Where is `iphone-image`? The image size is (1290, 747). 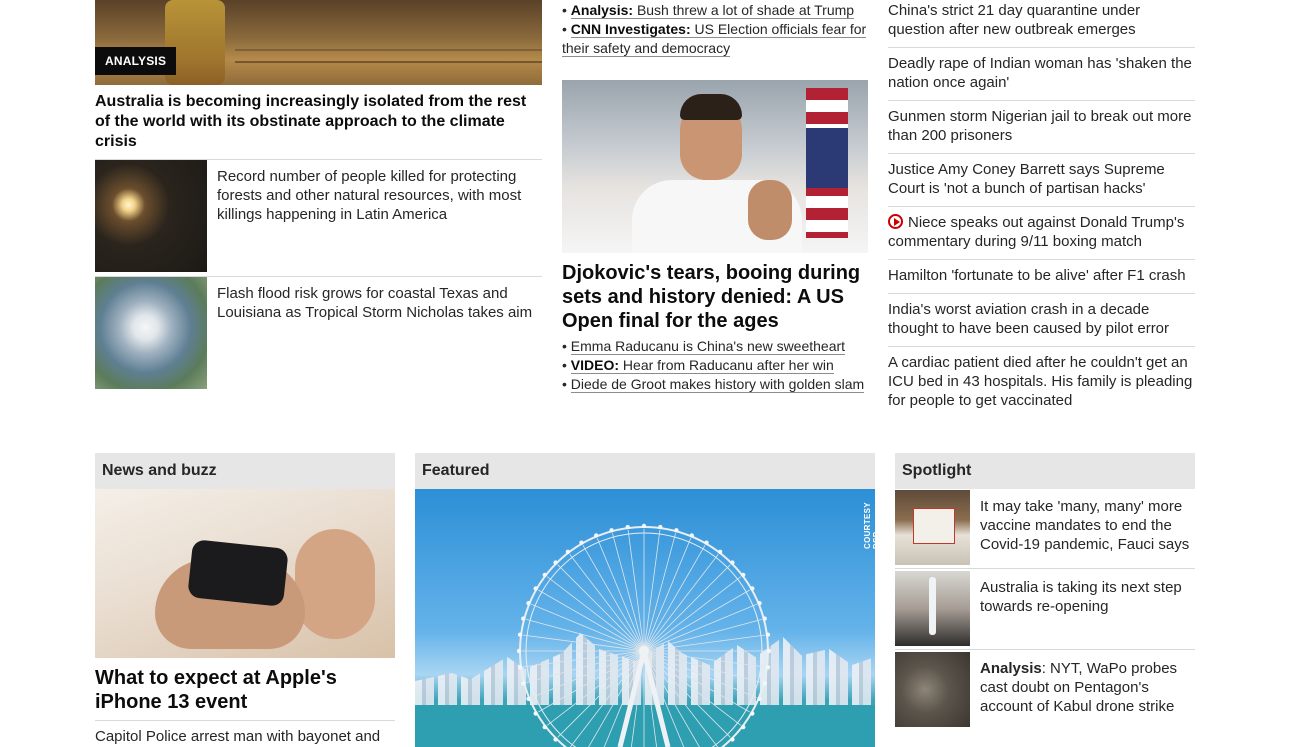
iphone-image is located at coordinates (245, 573).